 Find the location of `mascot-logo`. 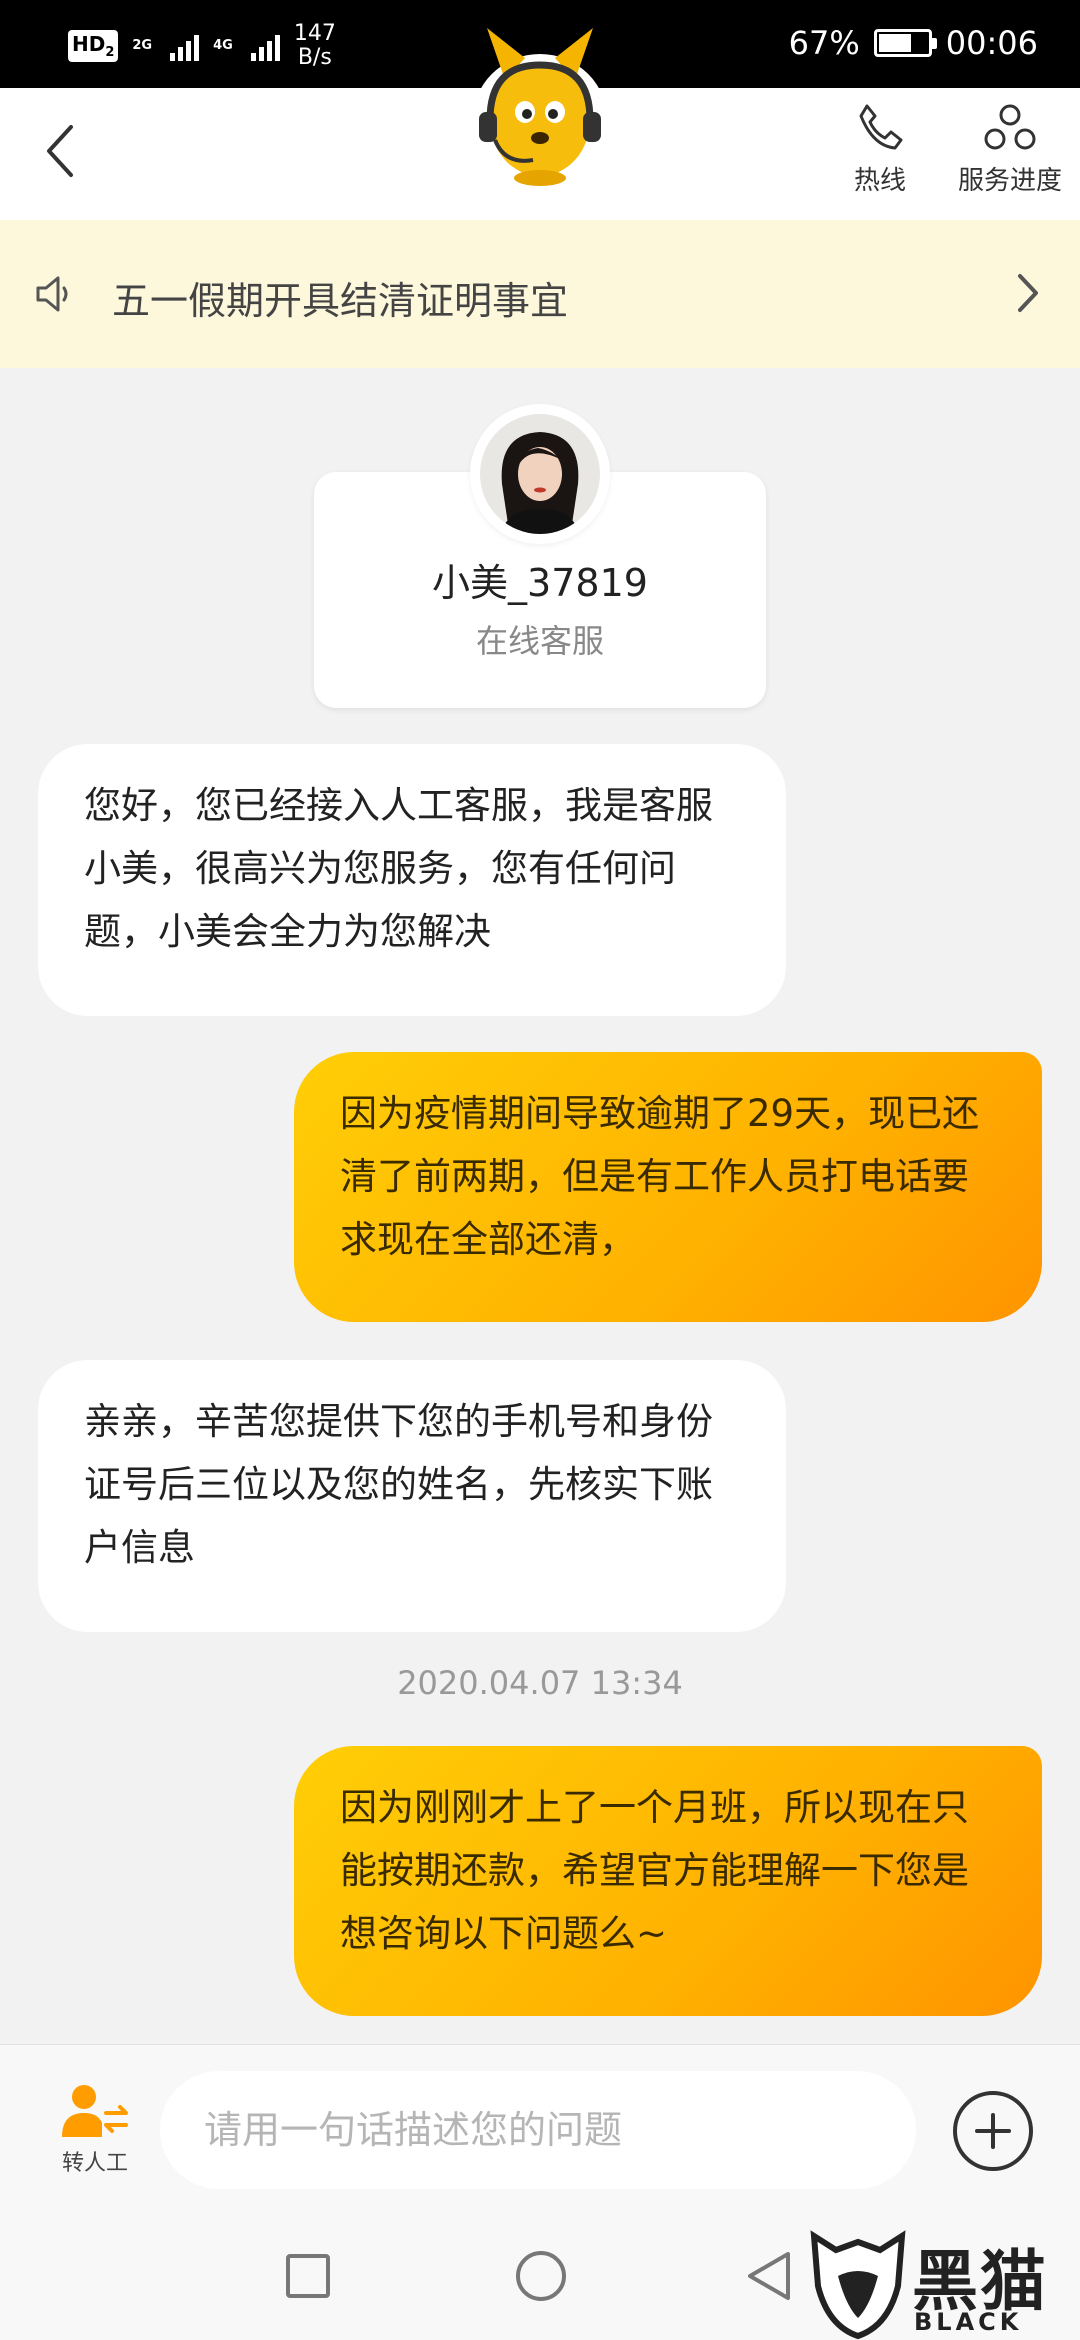

mascot-logo is located at coordinates (540, 110).